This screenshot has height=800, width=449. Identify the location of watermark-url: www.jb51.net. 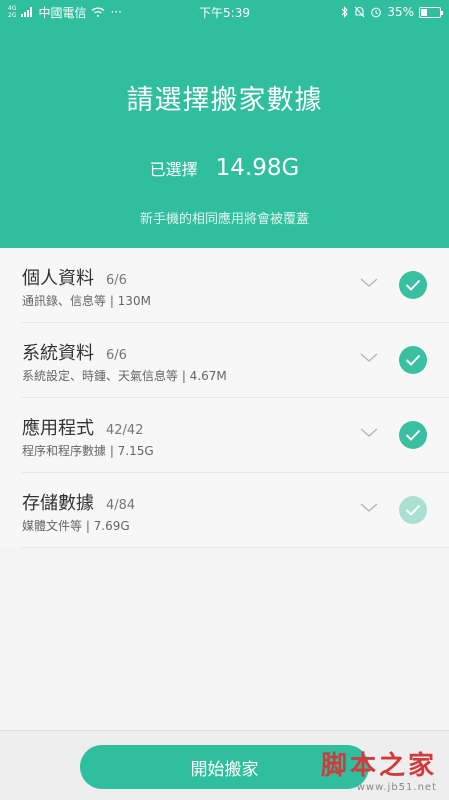
(396, 787).